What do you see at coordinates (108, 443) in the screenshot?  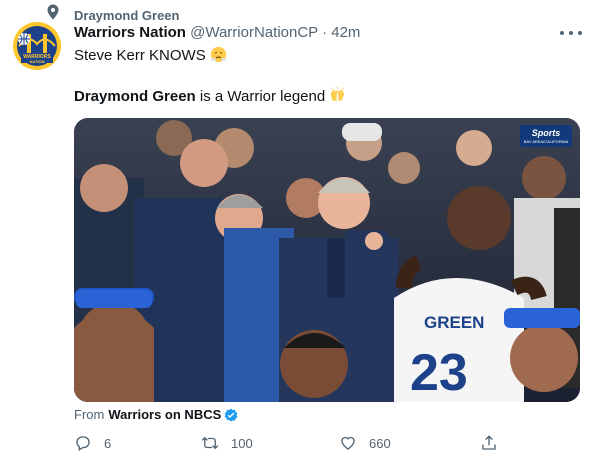 I see `reply-count: 6` at bounding box center [108, 443].